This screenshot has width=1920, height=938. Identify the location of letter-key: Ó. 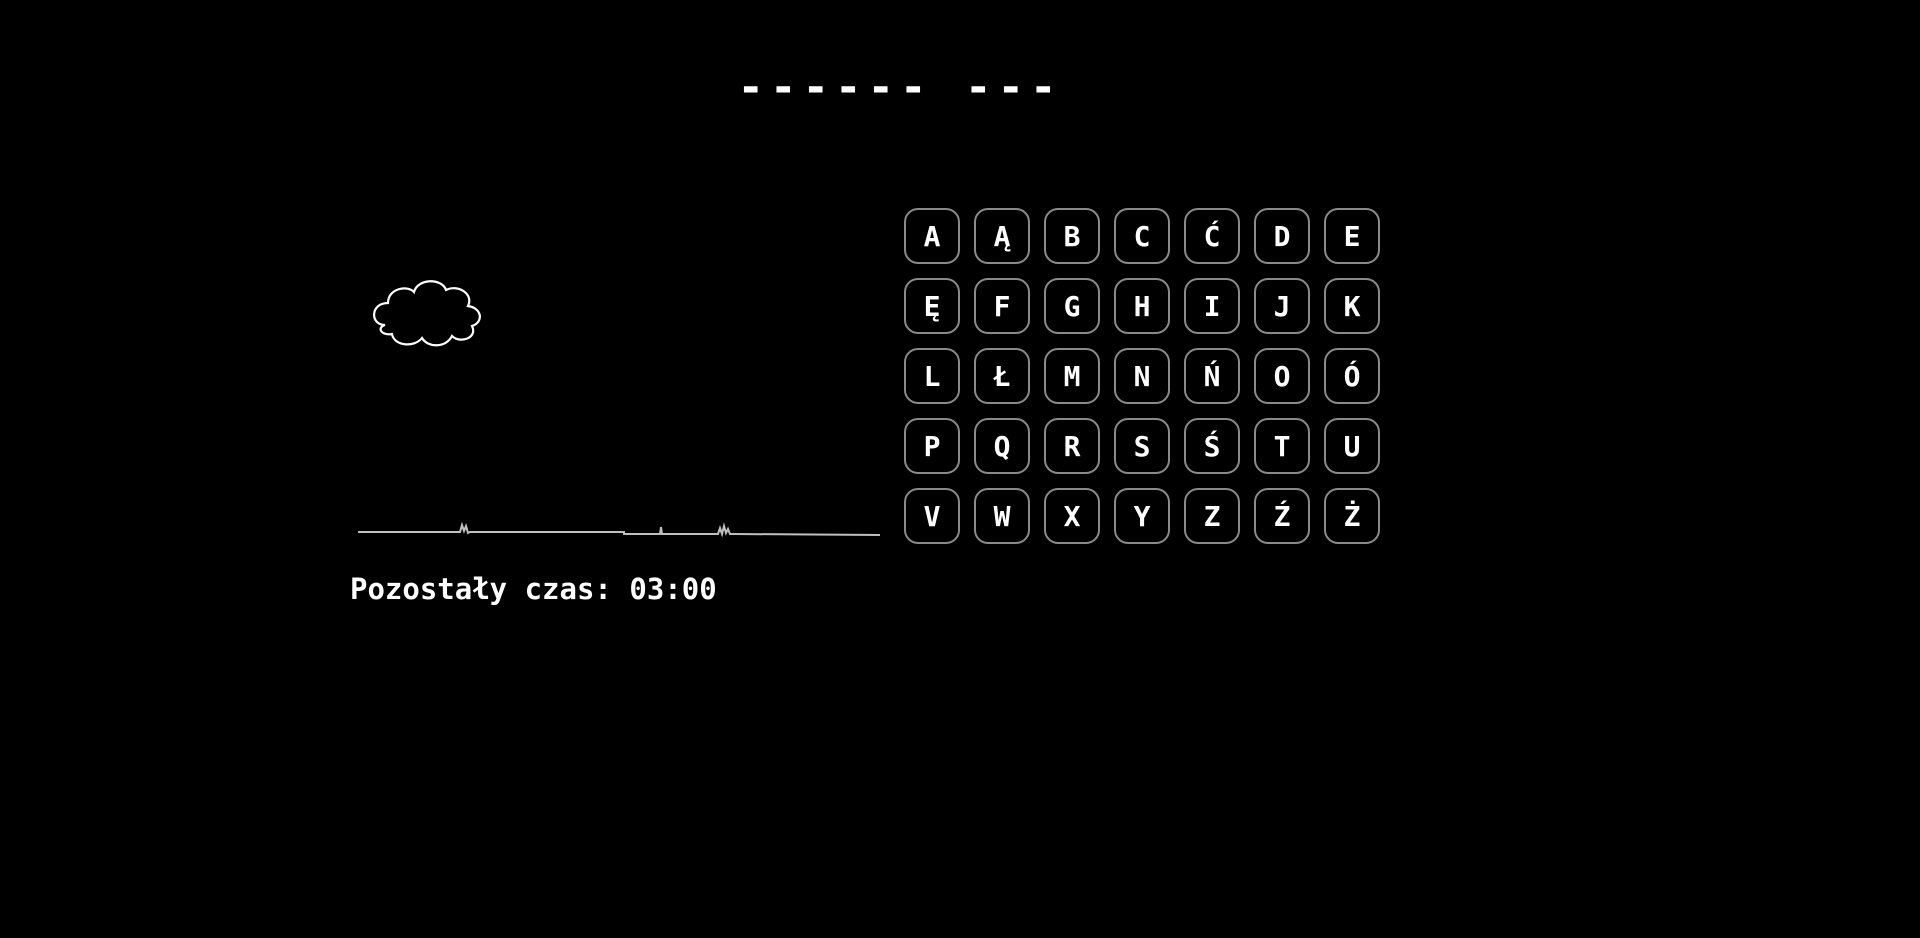
(1352, 376).